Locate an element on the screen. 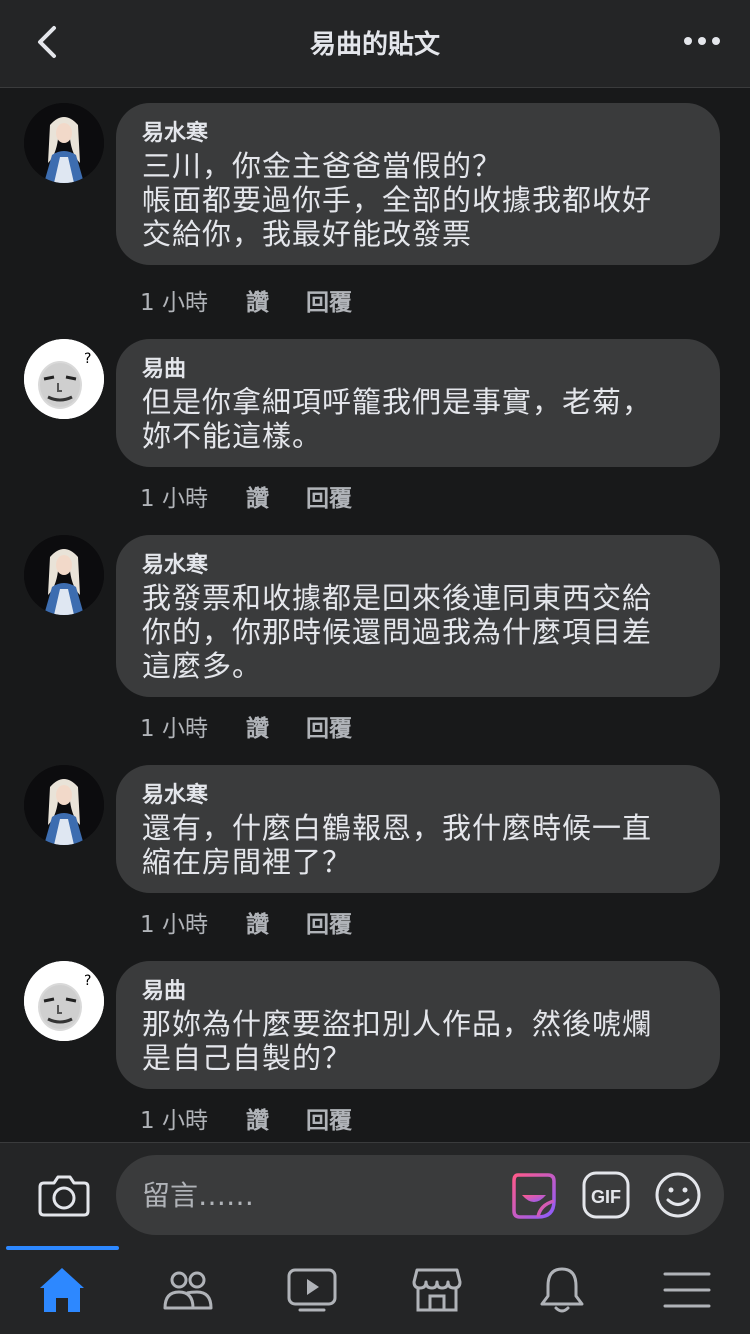  gif-icon: GIF is located at coordinates (606, 1195).